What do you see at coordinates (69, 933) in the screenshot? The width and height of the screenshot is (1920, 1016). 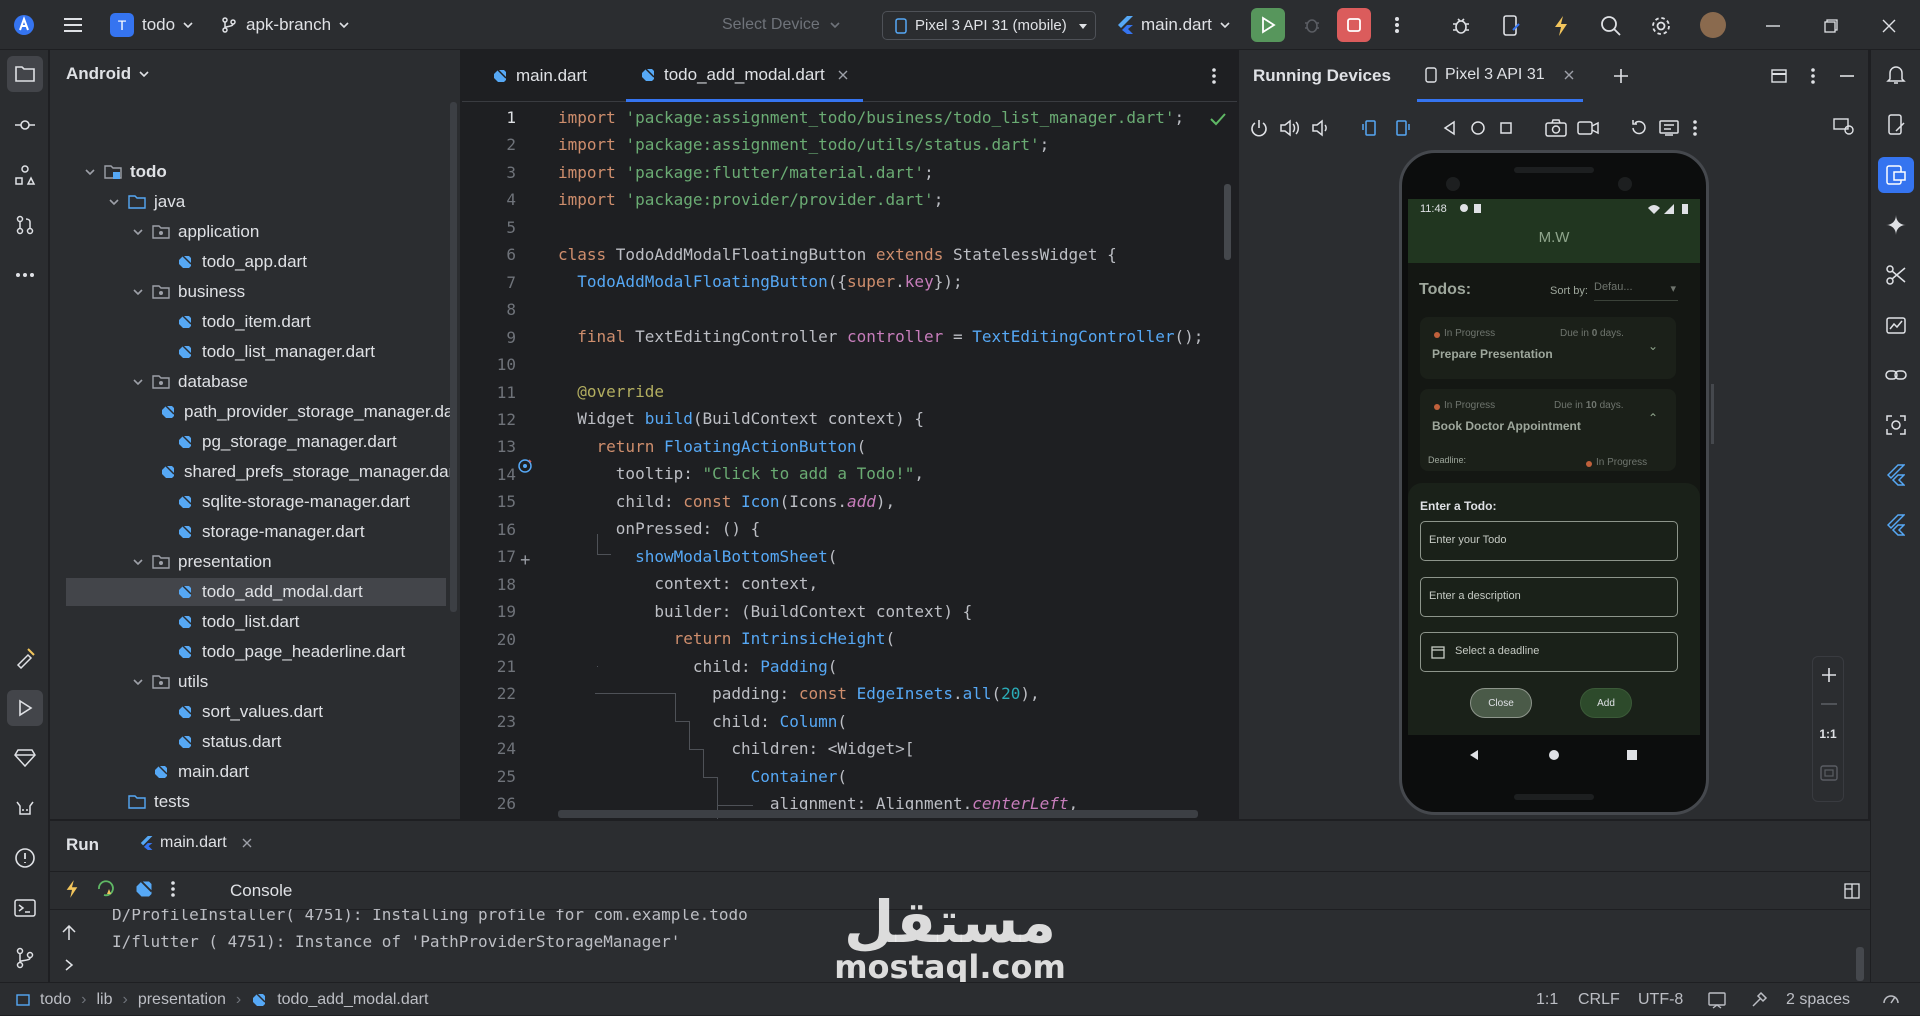 I see `scroll-up-arrow-icon` at bounding box center [69, 933].